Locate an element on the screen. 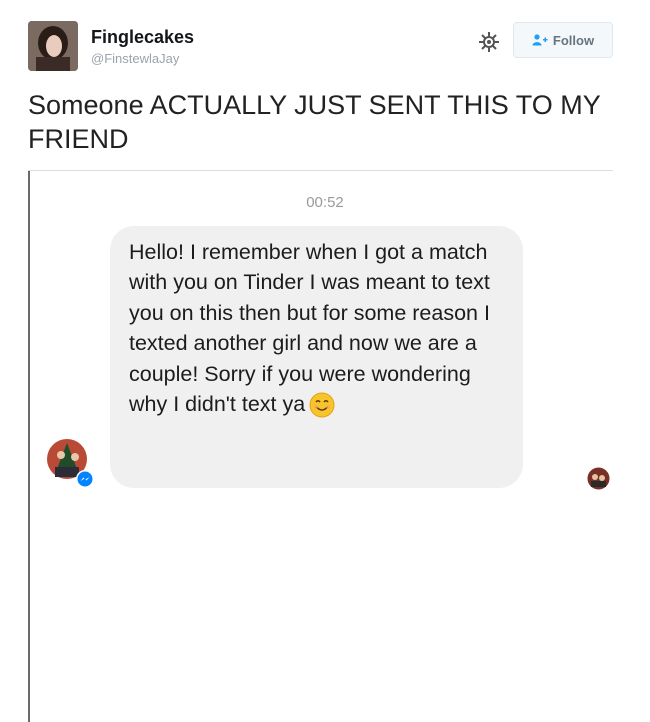  profile-avatar is located at coordinates (53, 46).